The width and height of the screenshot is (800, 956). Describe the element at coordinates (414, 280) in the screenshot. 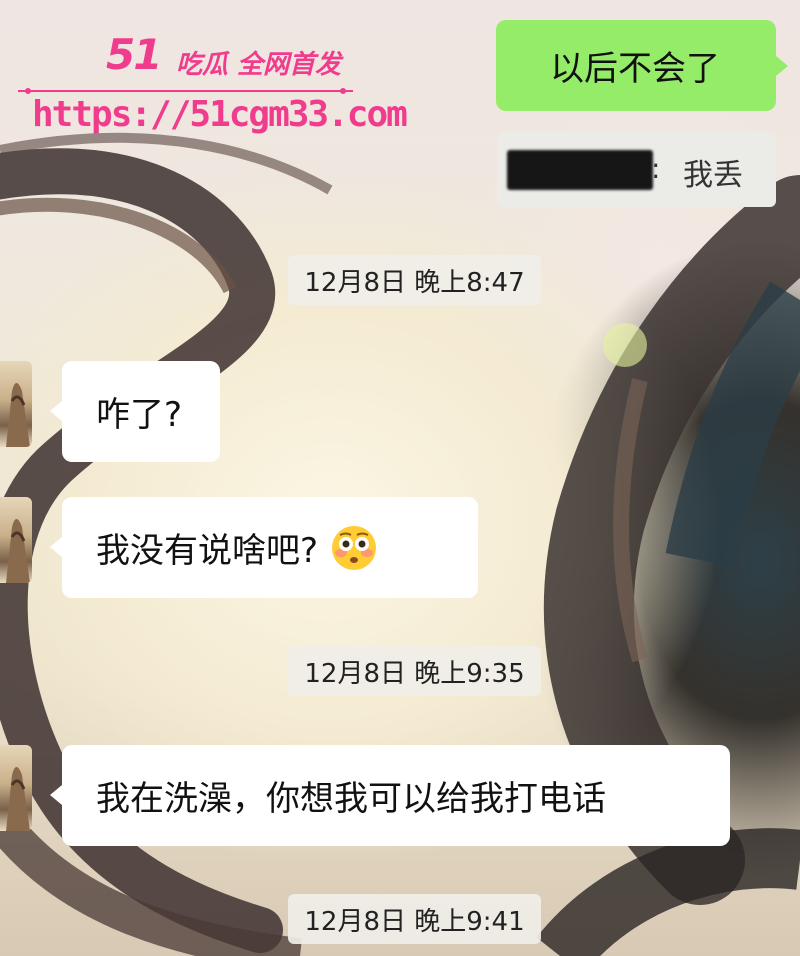

I see `timestamp: 12月8日 晚上8:47` at that location.